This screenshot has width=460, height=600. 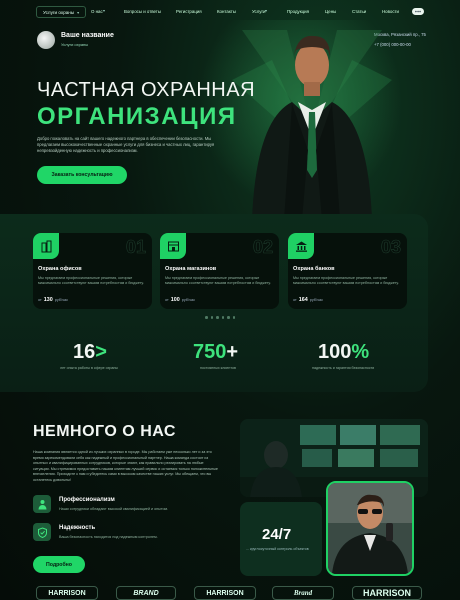 I want to click on nav-link-prices: Цены, so click(x=330, y=11).